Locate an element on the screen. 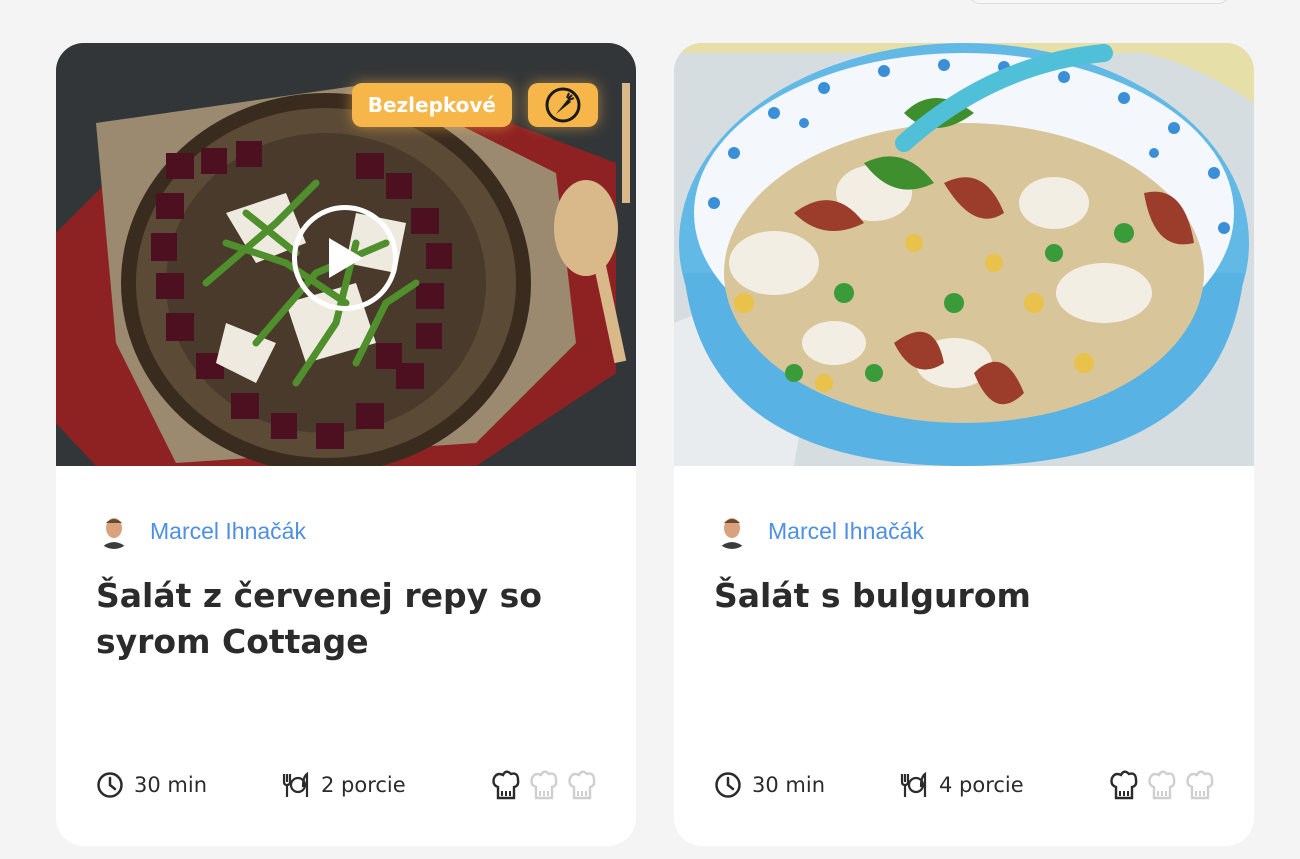 The width and height of the screenshot is (1300, 859). recipe-meta: 30 min 2 porcie is located at coordinates (346, 785).